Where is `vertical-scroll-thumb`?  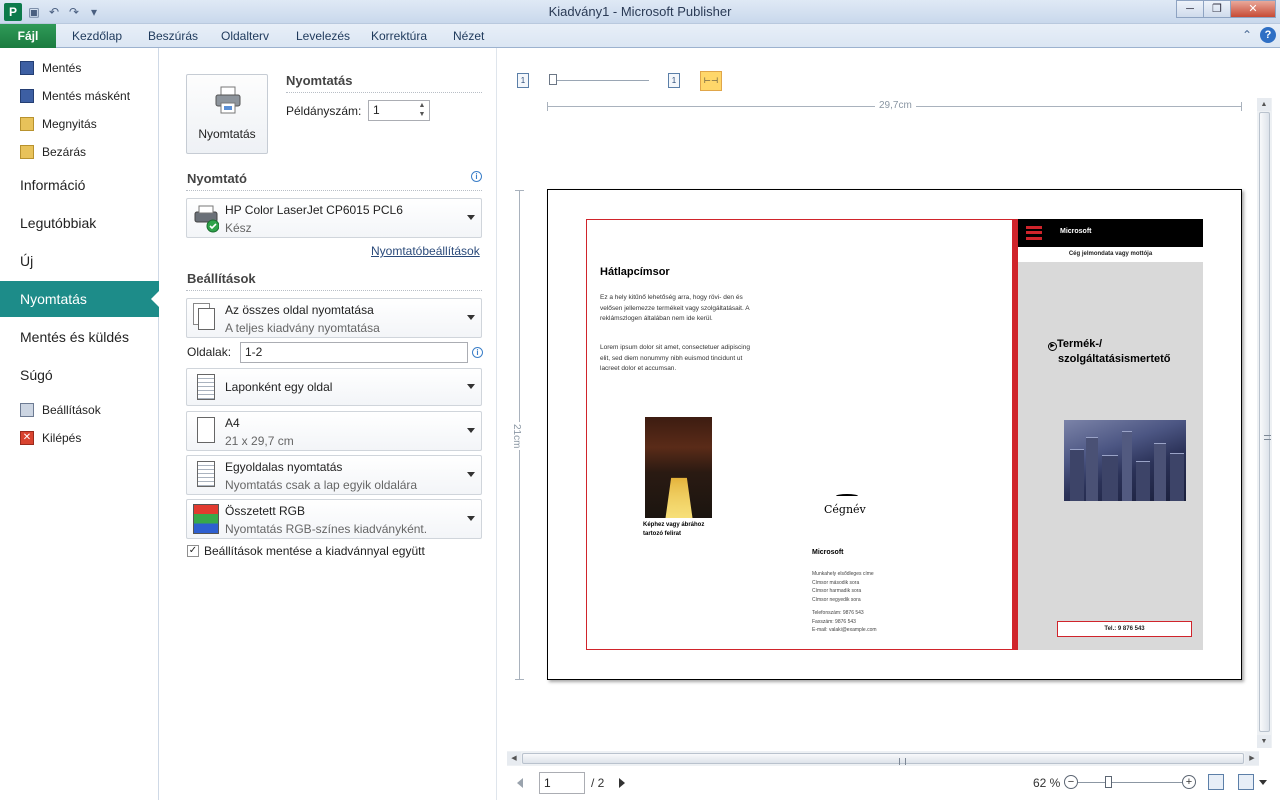 vertical-scroll-thumb is located at coordinates (1265, 422).